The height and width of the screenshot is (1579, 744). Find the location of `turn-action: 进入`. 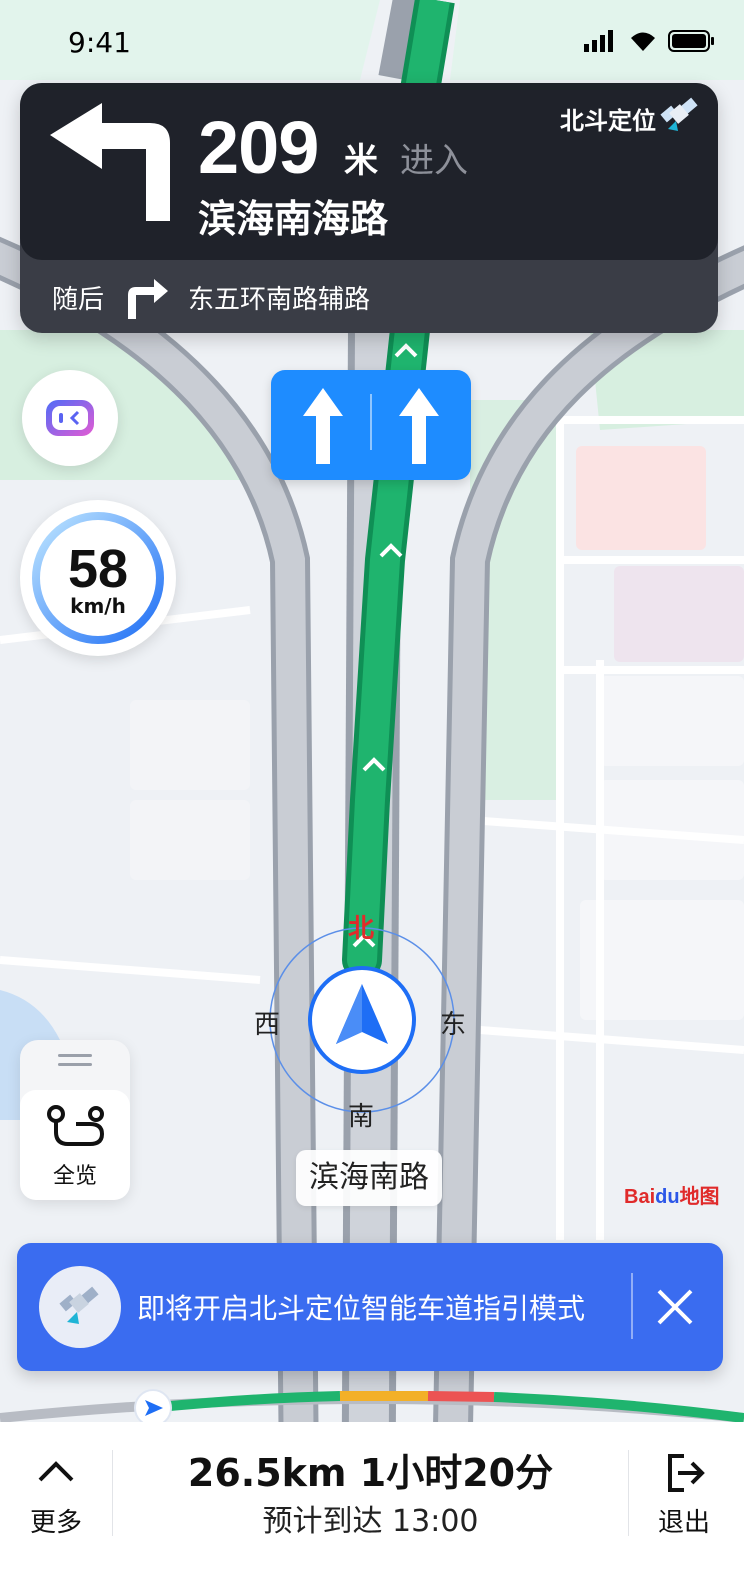

turn-action: 进入 is located at coordinates (434, 161).